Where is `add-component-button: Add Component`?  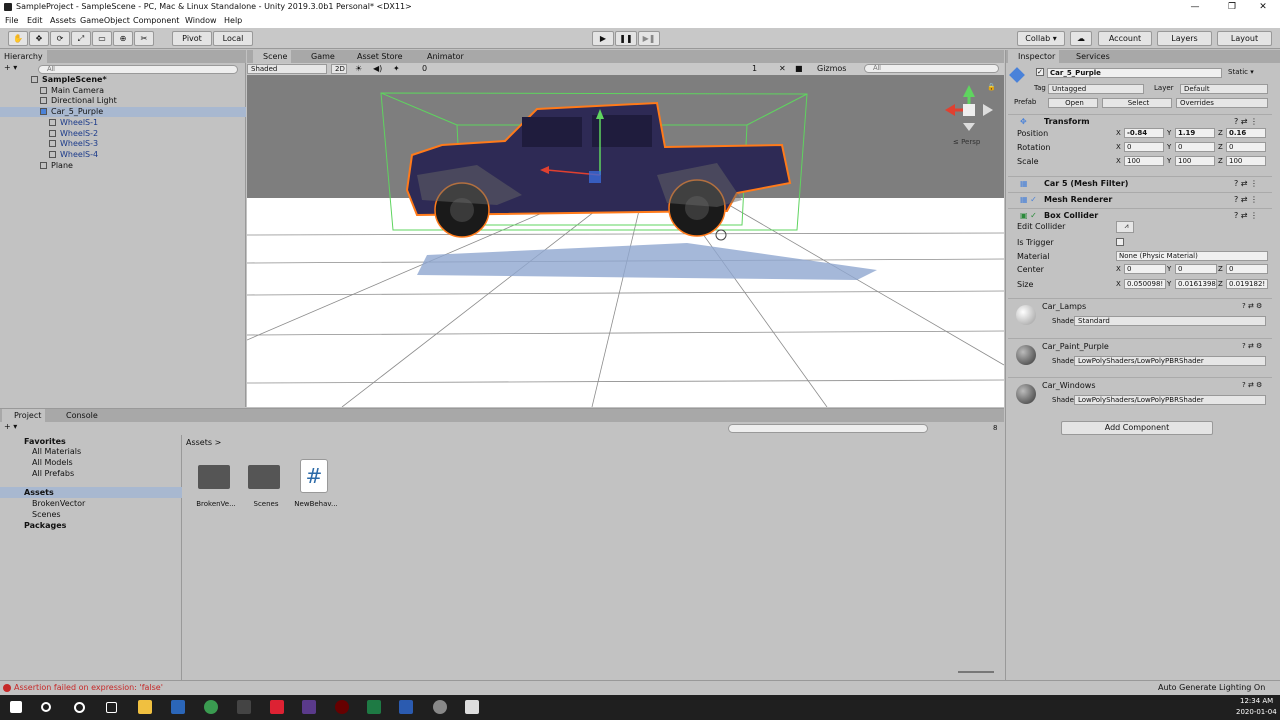 add-component-button: Add Component is located at coordinates (1137, 428).